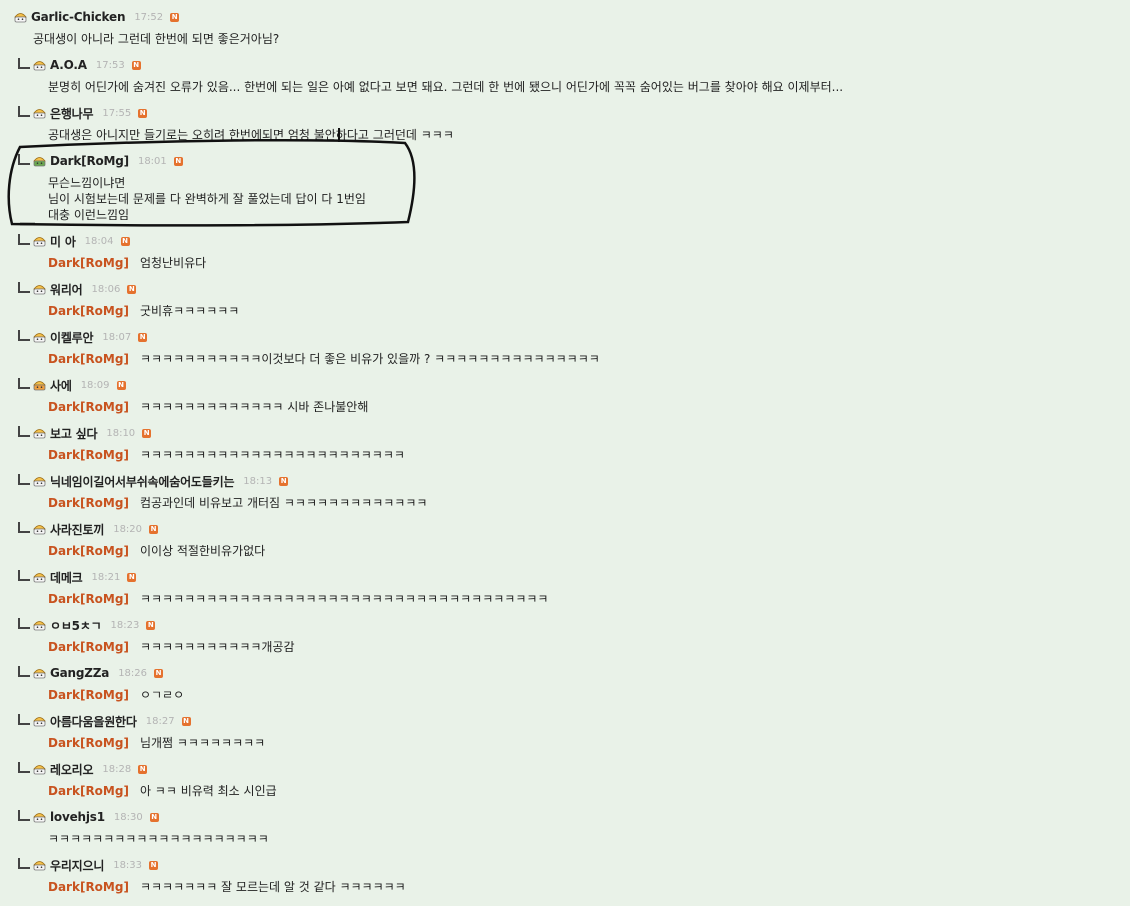 This screenshot has width=1130, height=906. What do you see at coordinates (560, 673) in the screenshot?
I see `comment-header: GangZZa 18:26 N` at bounding box center [560, 673].